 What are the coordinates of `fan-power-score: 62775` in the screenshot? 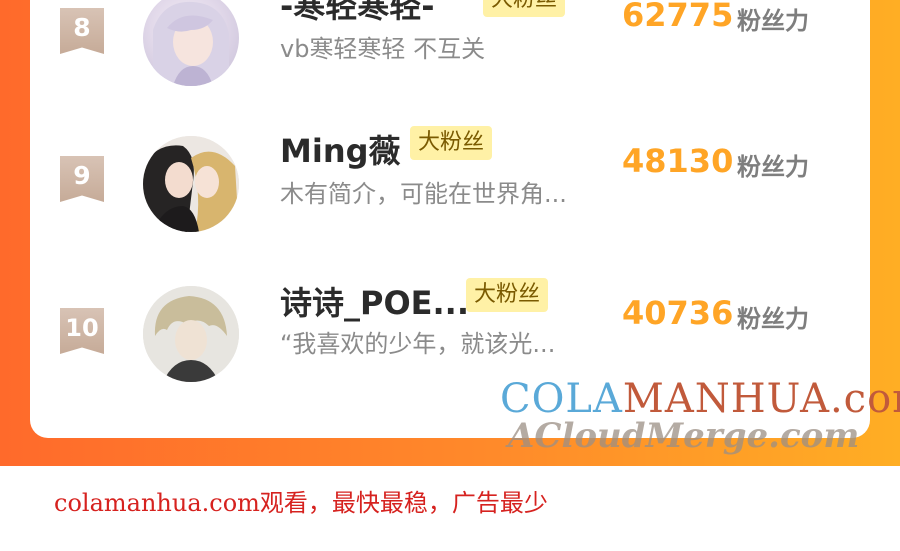 It's located at (678, 17).